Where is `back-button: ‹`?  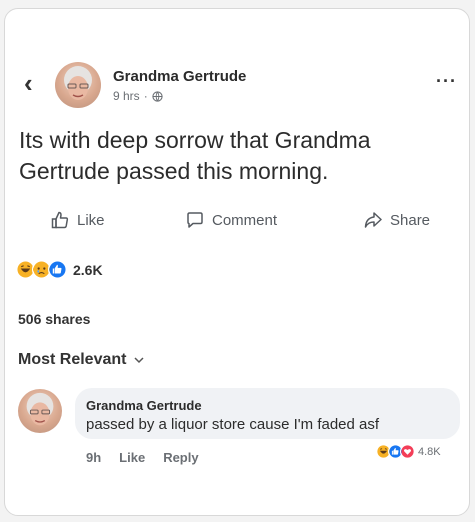 back-button: ‹ is located at coordinates (28, 83).